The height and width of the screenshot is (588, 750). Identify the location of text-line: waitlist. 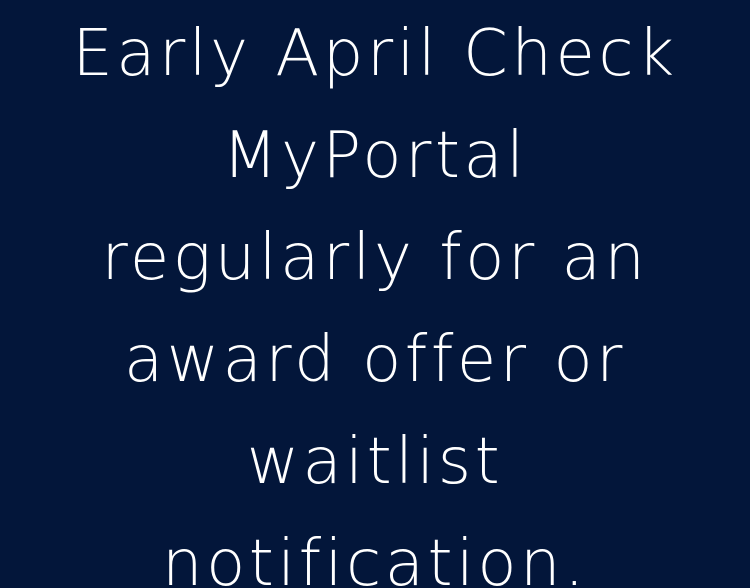
(375, 462).